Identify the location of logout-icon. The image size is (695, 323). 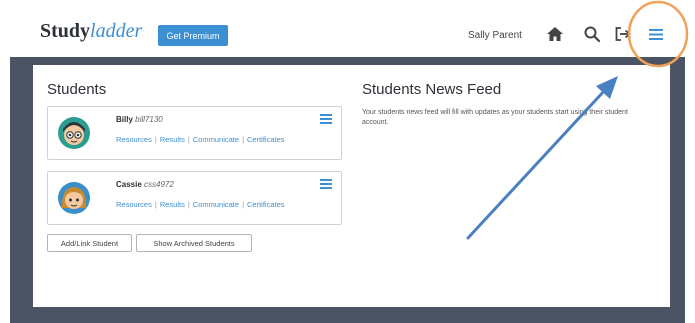
(623, 34).